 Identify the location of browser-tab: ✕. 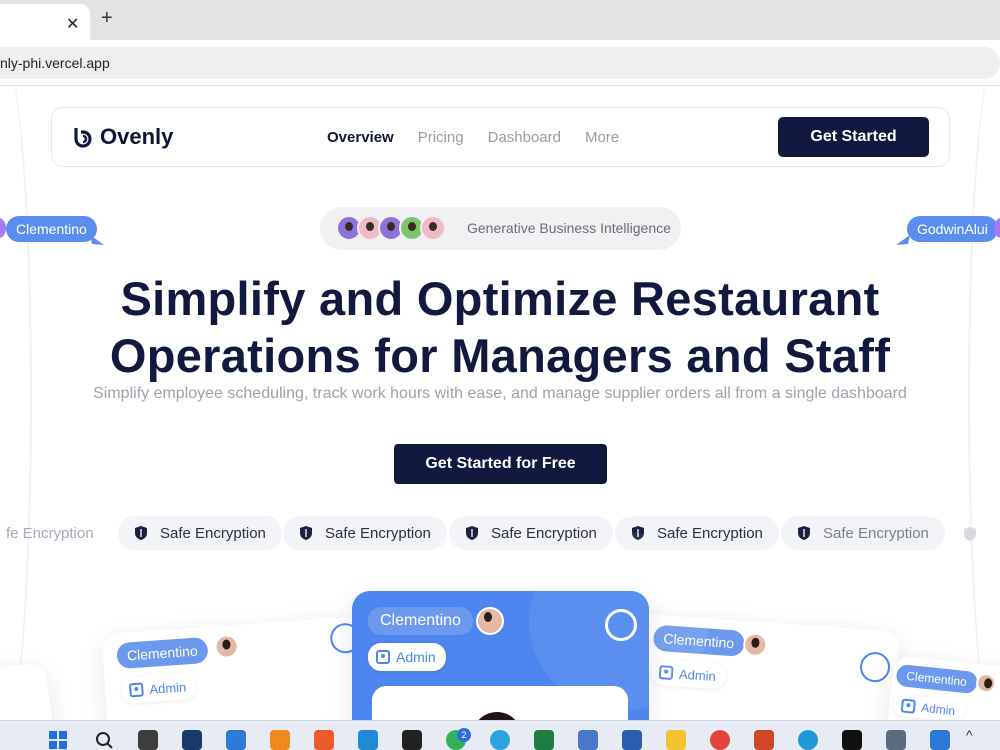
(45, 22).